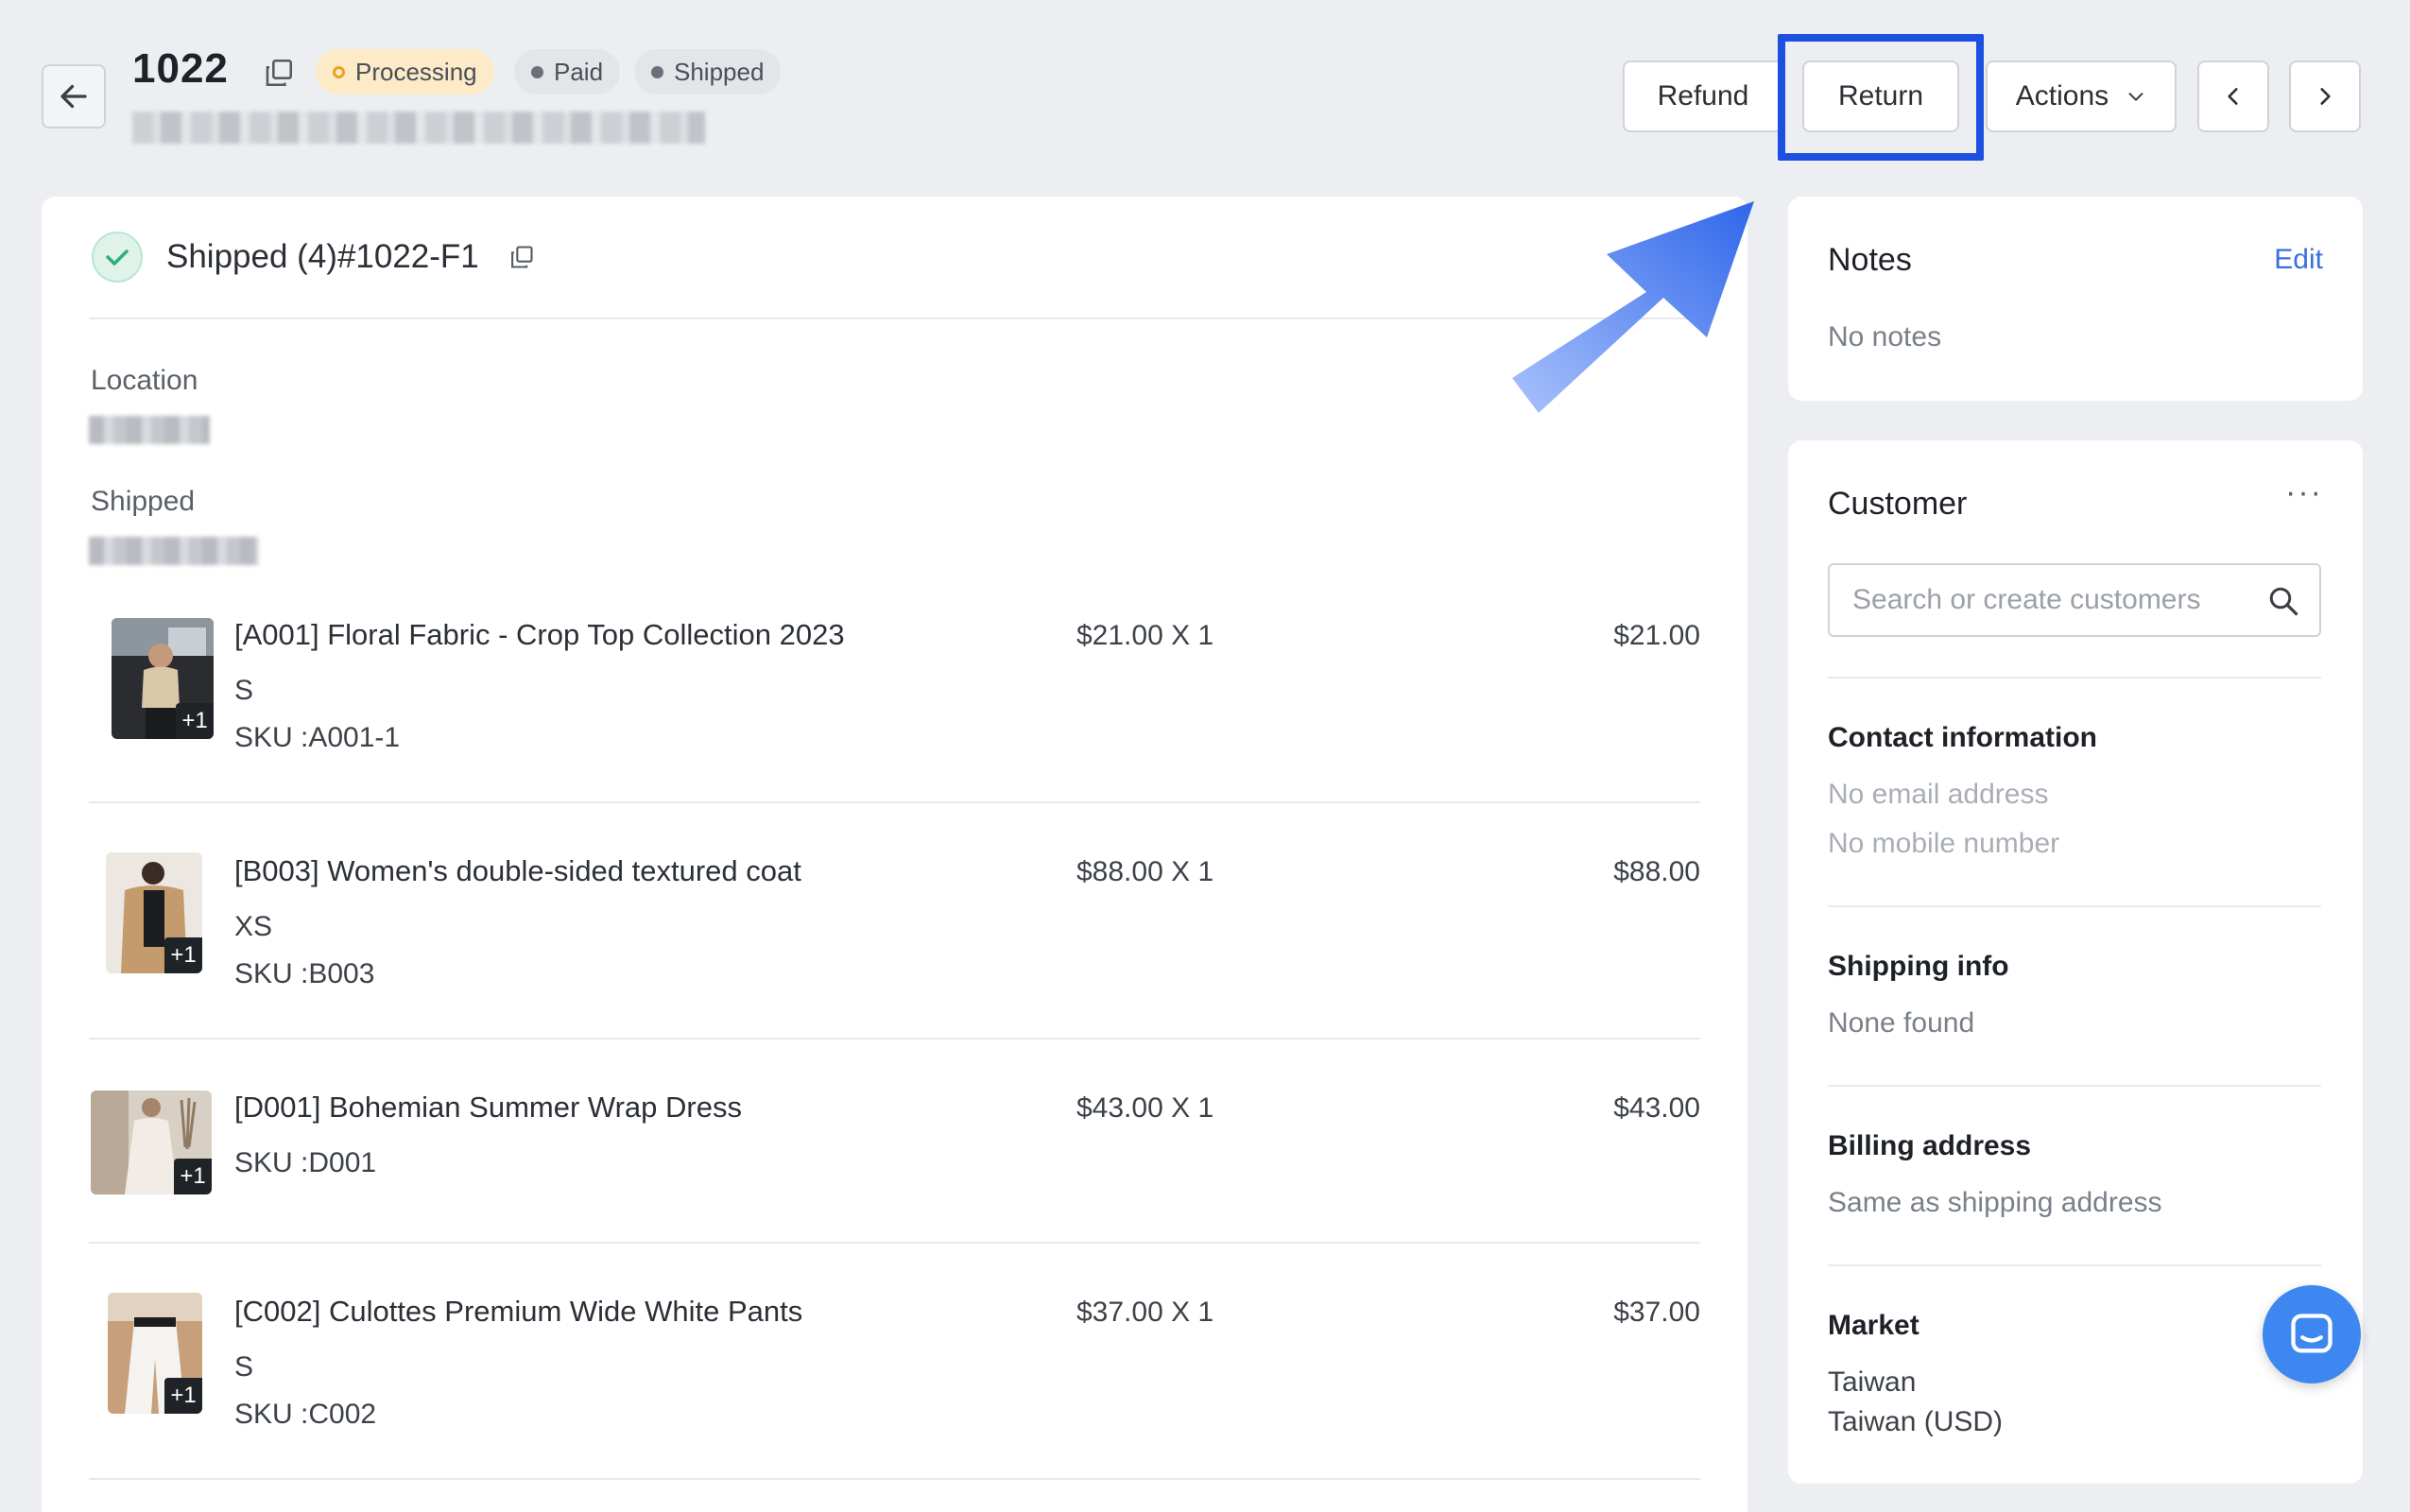 The height and width of the screenshot is (1512, 2410). I want to click on location-label: Location, so click(144, 380).